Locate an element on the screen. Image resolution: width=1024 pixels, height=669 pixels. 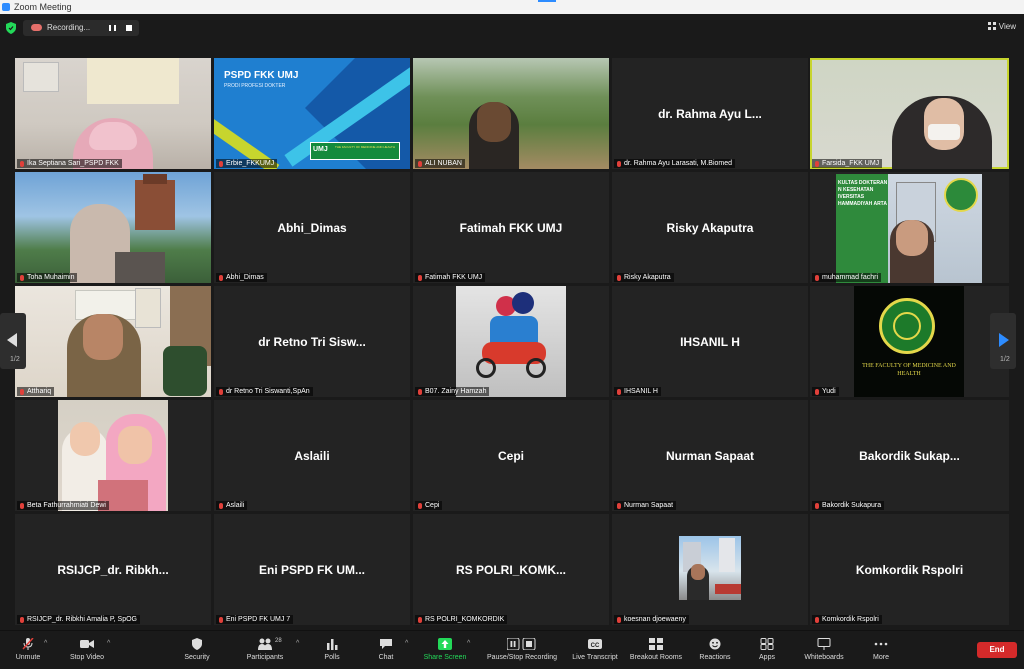
participant-tile: Aslaili Aslaili is located at coordinates (312, 455).